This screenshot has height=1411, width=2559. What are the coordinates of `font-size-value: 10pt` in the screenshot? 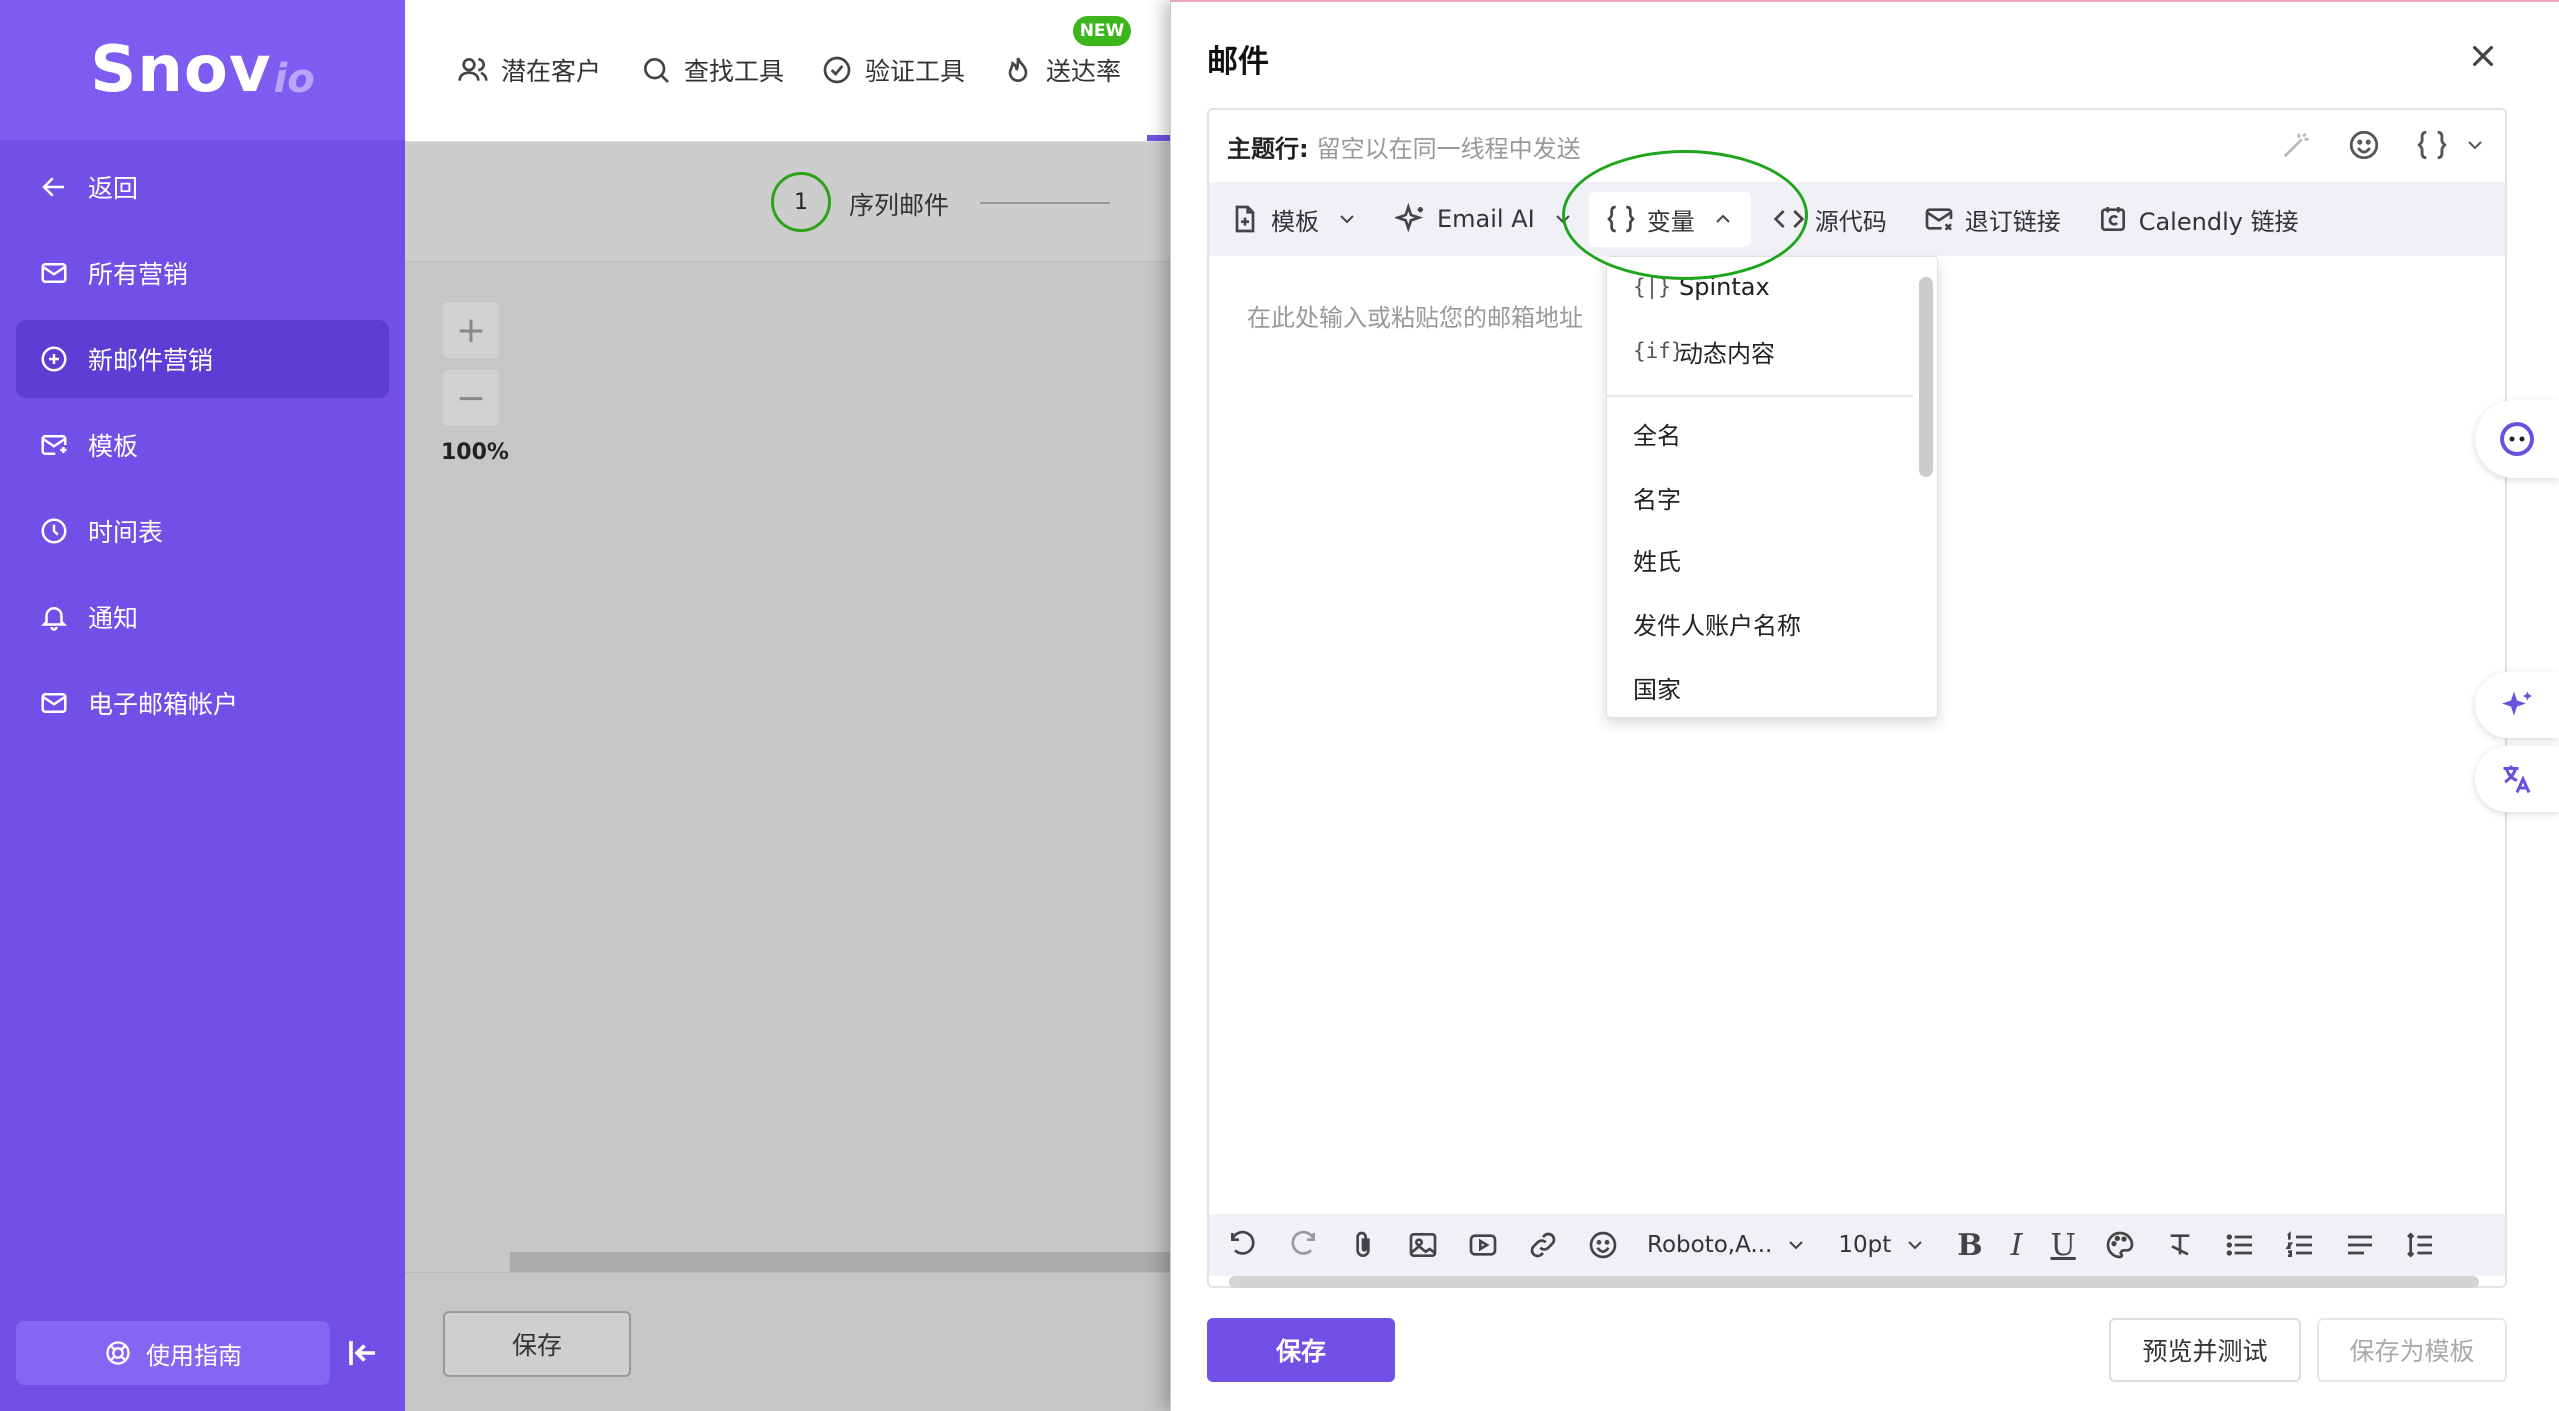 It's located at (1865, 1245).